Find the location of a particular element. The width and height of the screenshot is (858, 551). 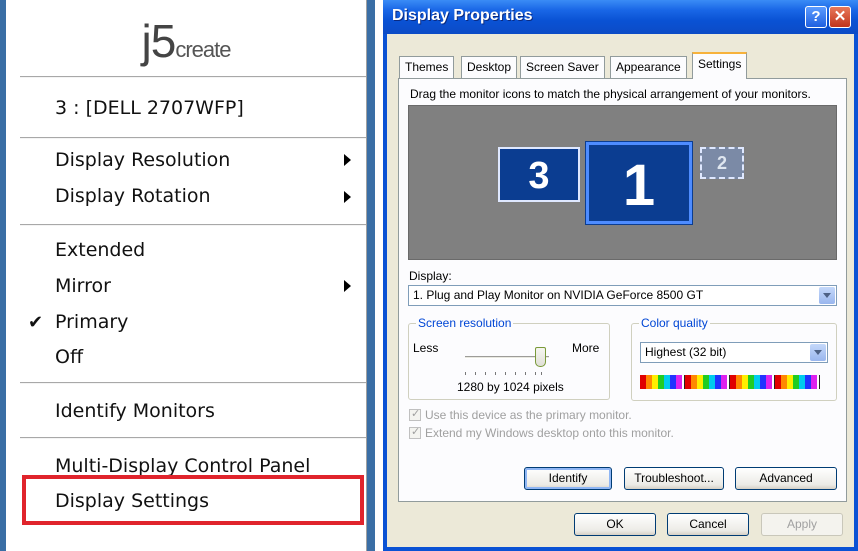

tab-screen-saver: Screen Saver is located at coordinates (562, 67).